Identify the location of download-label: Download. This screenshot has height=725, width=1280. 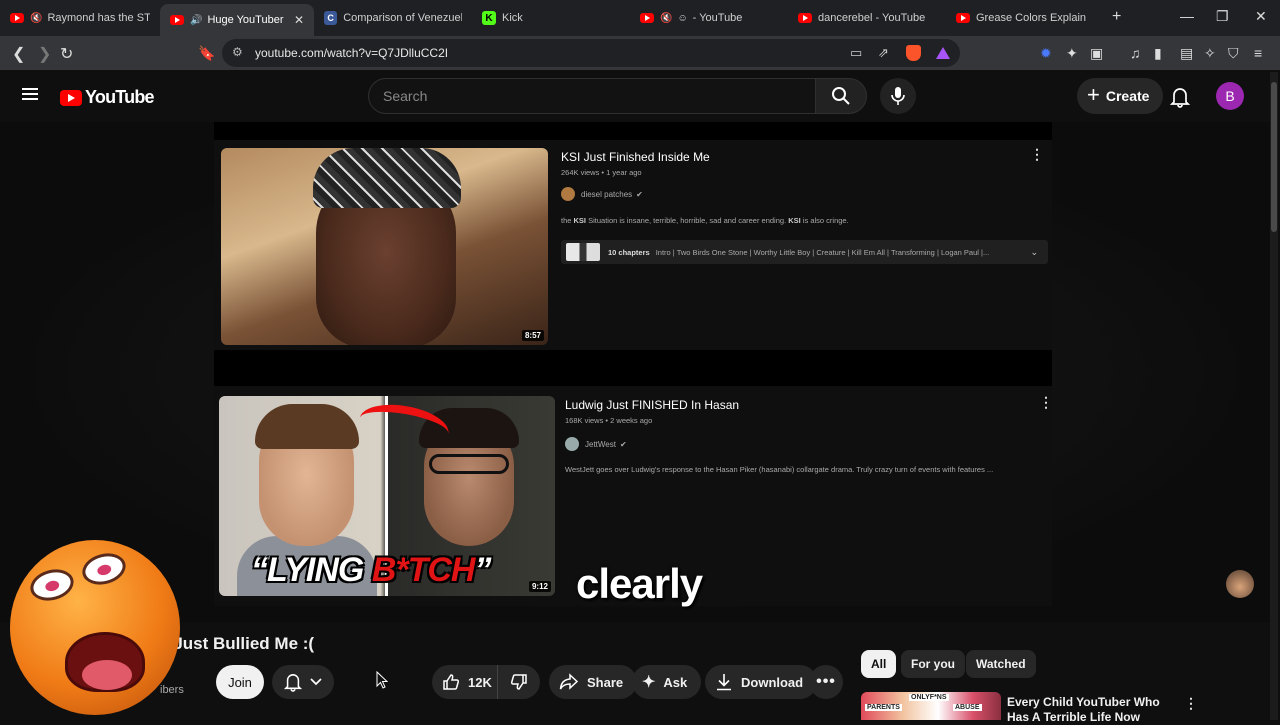
(772, 682).